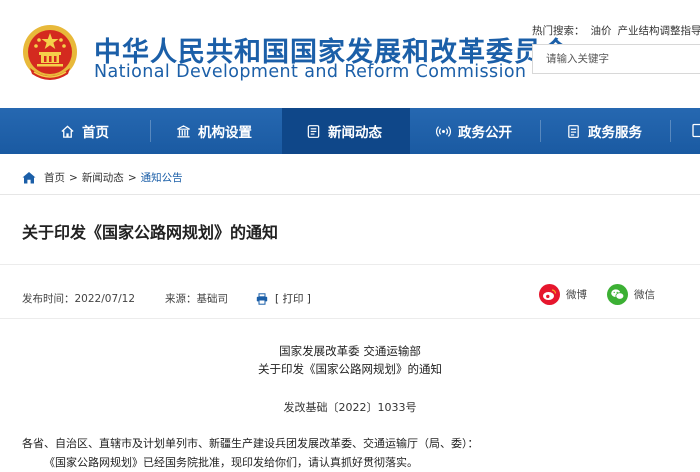 Image resolution: width=700 pixels, height=472 pixels. Describe the element at coordinates (617, 294) in the screenshot. I see `wechat-icon` at that location.